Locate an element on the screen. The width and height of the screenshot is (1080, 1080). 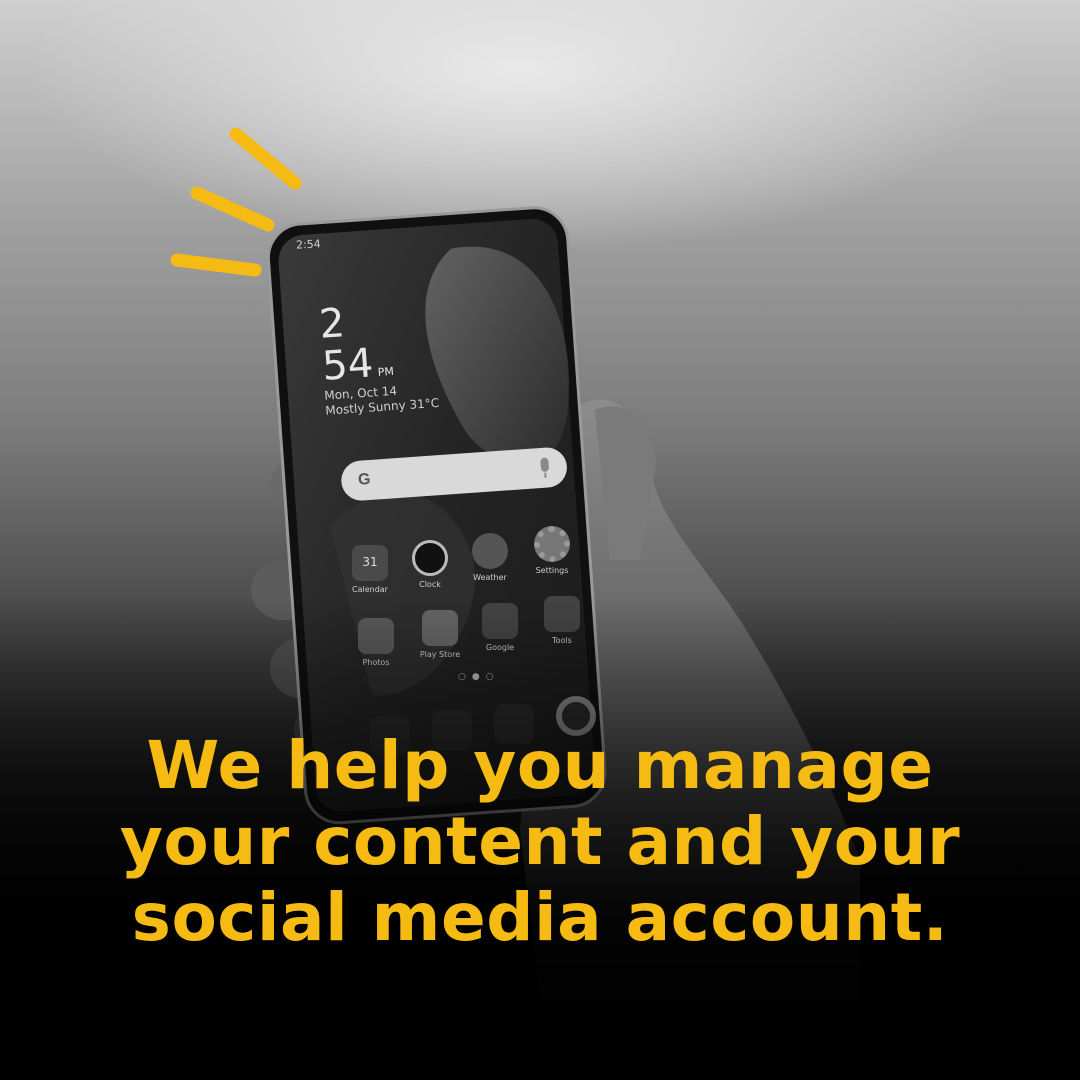
headline-line-3: social media account. is located at coordinates (540, 917).